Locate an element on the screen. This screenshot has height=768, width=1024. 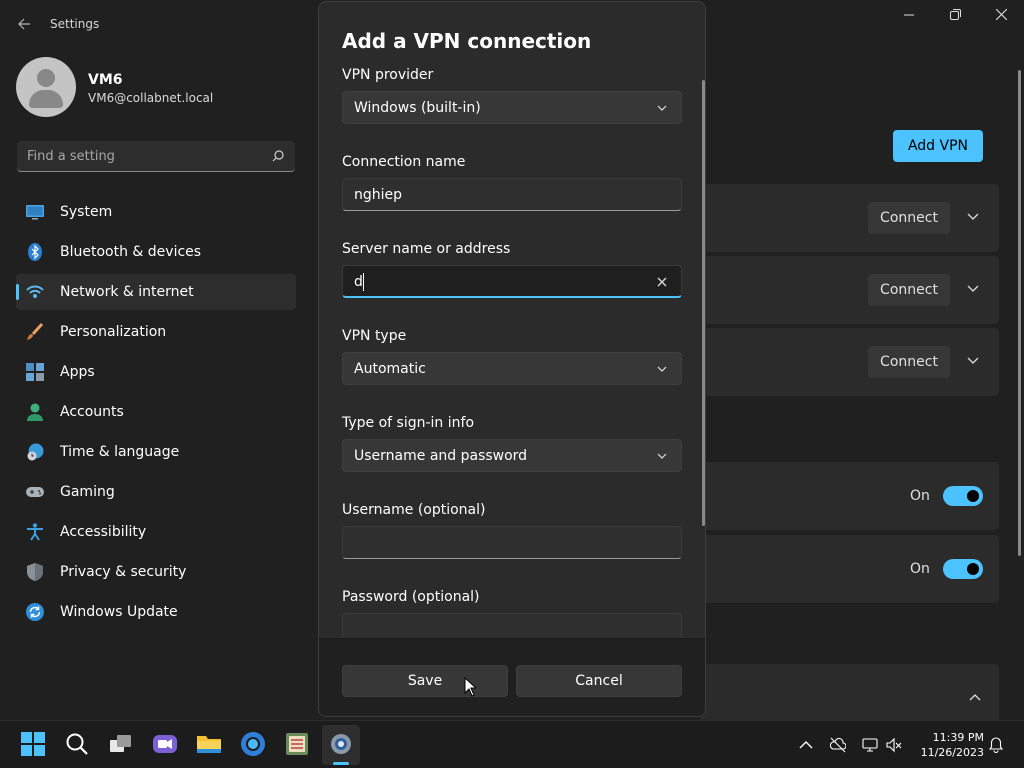
volume-muted-icon is located at coordinates (894, 745).